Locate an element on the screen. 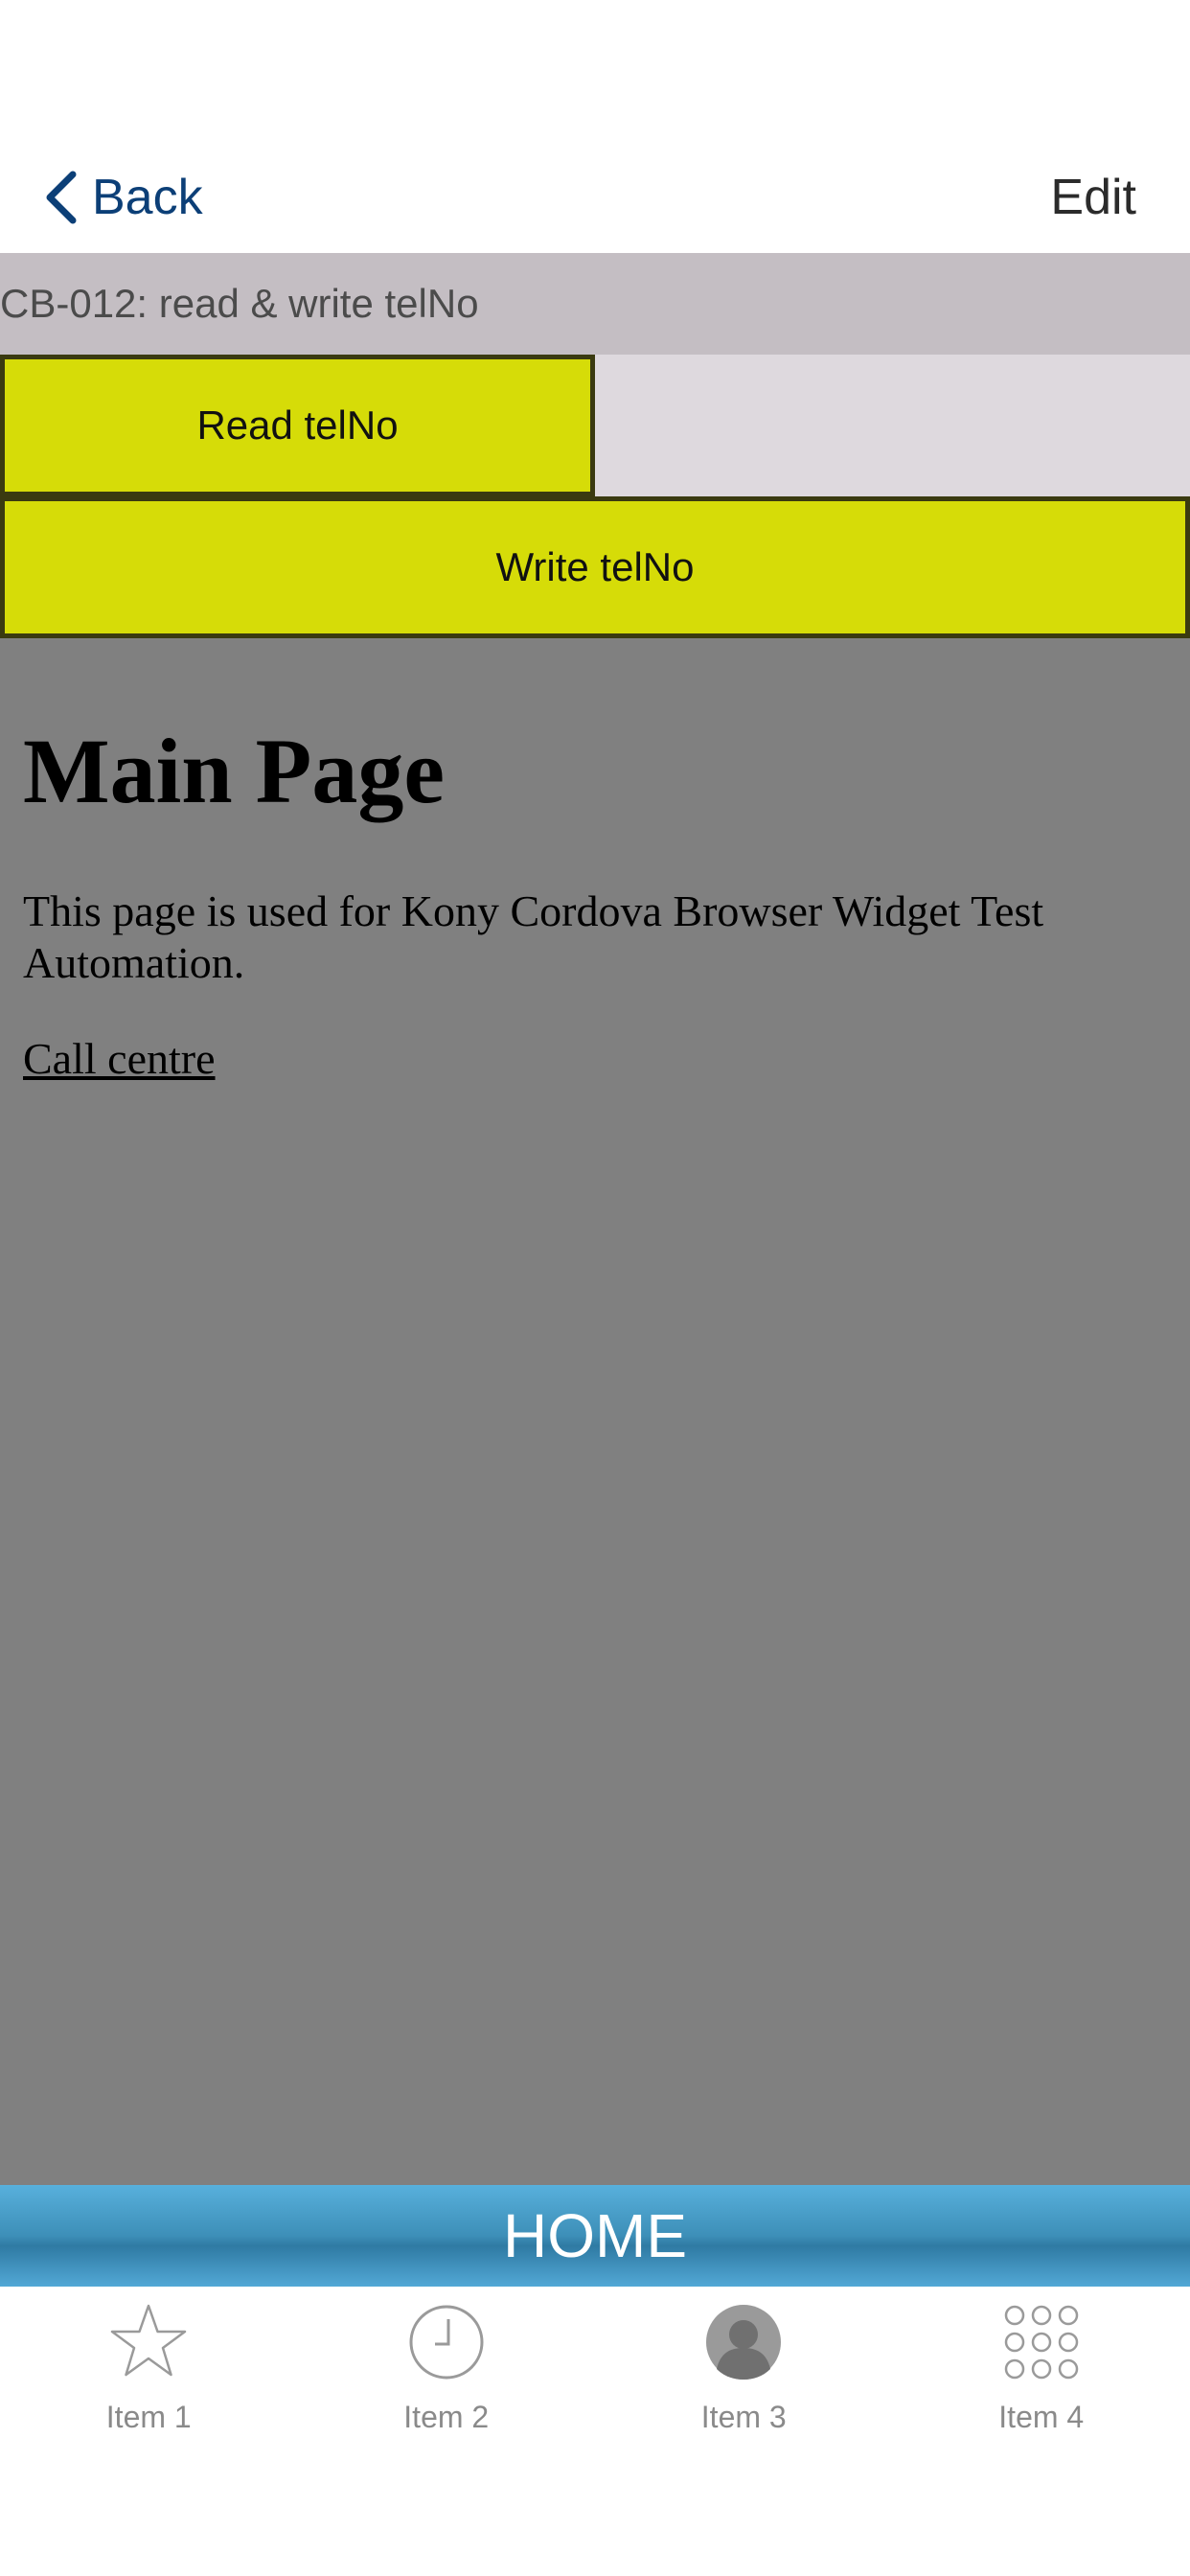 This screenshot has height=2576, width=1190. star-icon is located at coordinates (149, 2340).